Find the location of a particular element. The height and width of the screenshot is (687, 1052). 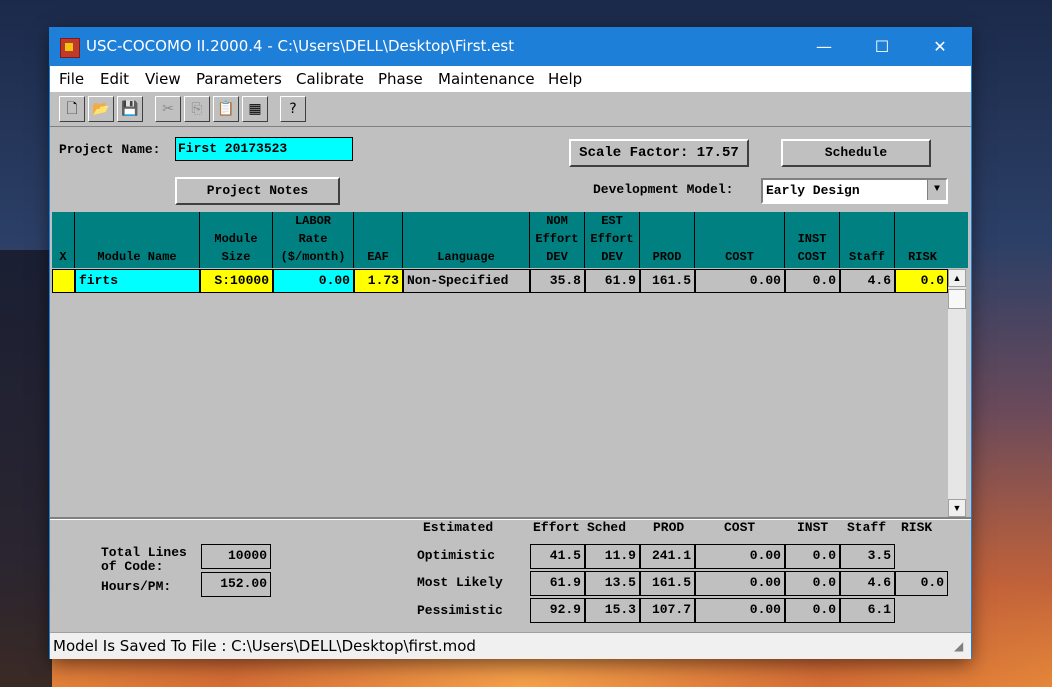

hours-pm-value: 152.00 is located at coordinates (236, 584).